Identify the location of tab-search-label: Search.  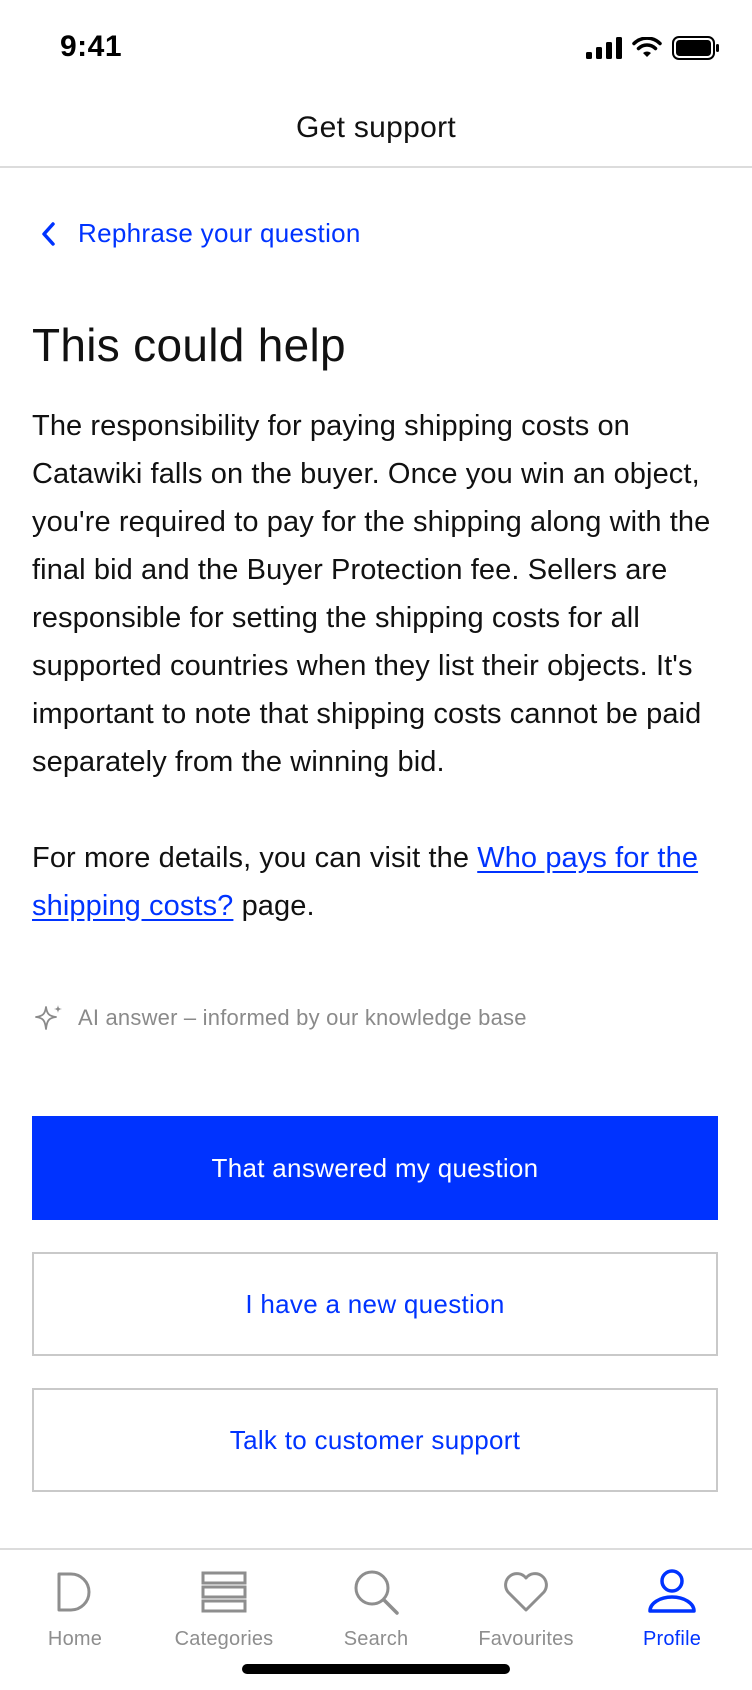
(376, 1639).